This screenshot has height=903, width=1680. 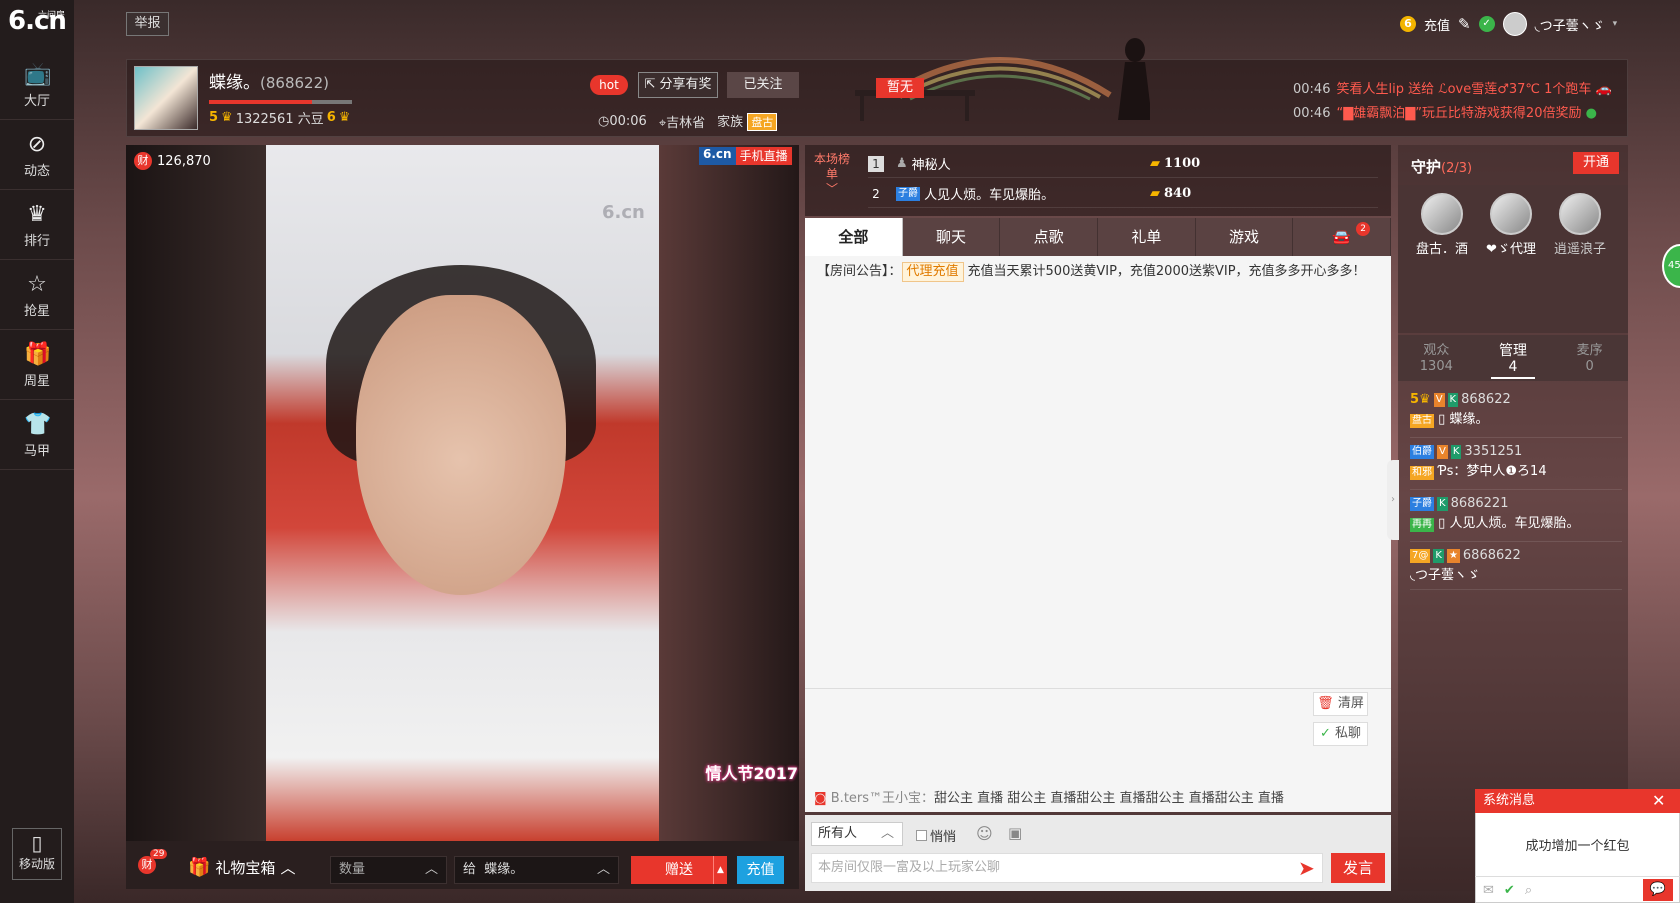 I want to click on close-icon: ✕, so click(x=1658, y=800).